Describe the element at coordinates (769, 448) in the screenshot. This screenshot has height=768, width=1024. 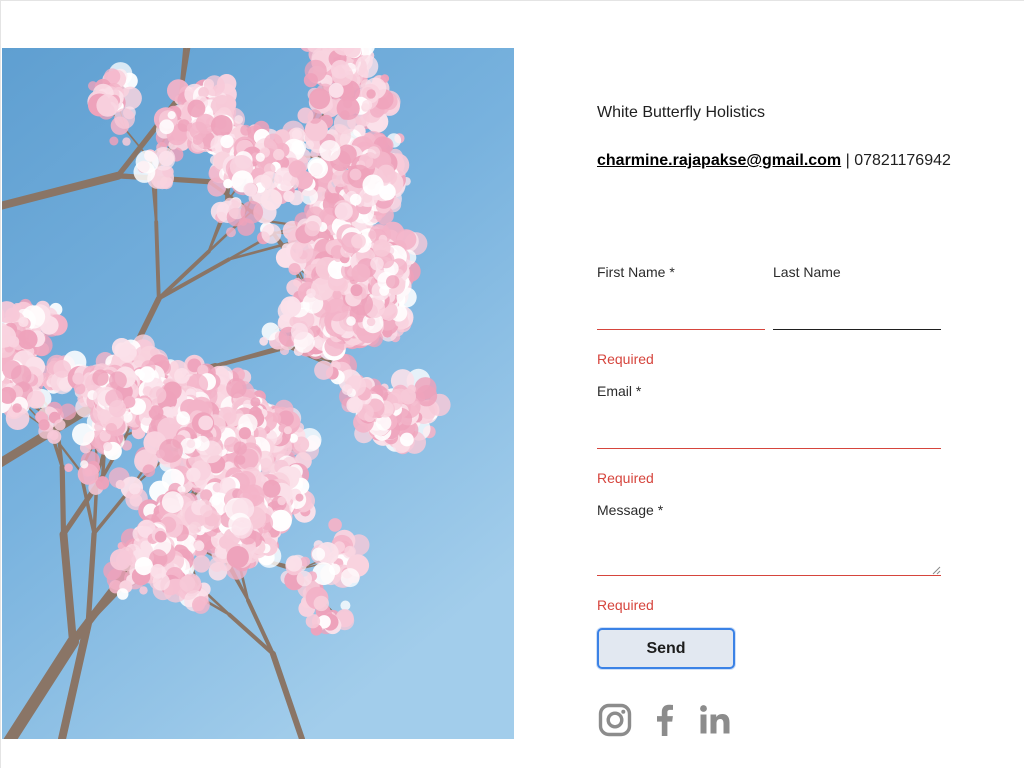
I see `email-field` at that location.